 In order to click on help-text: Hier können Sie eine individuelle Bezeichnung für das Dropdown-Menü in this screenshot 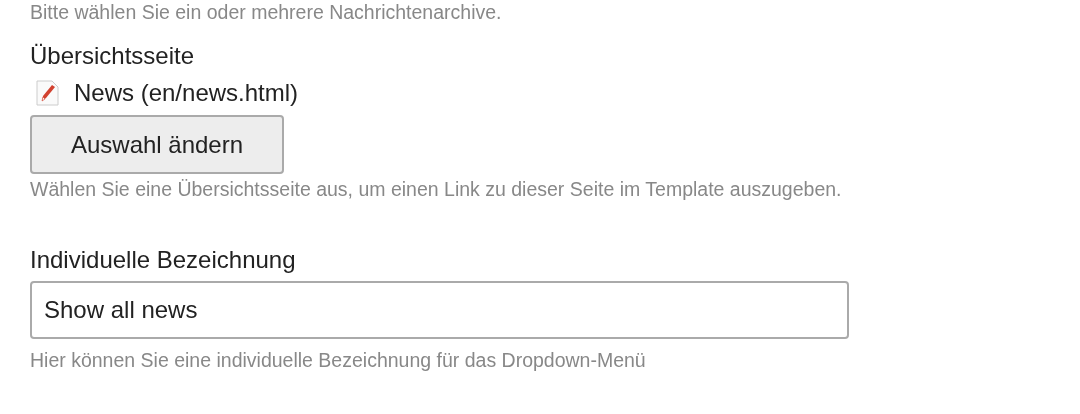, I will do `click(338, 360)`.